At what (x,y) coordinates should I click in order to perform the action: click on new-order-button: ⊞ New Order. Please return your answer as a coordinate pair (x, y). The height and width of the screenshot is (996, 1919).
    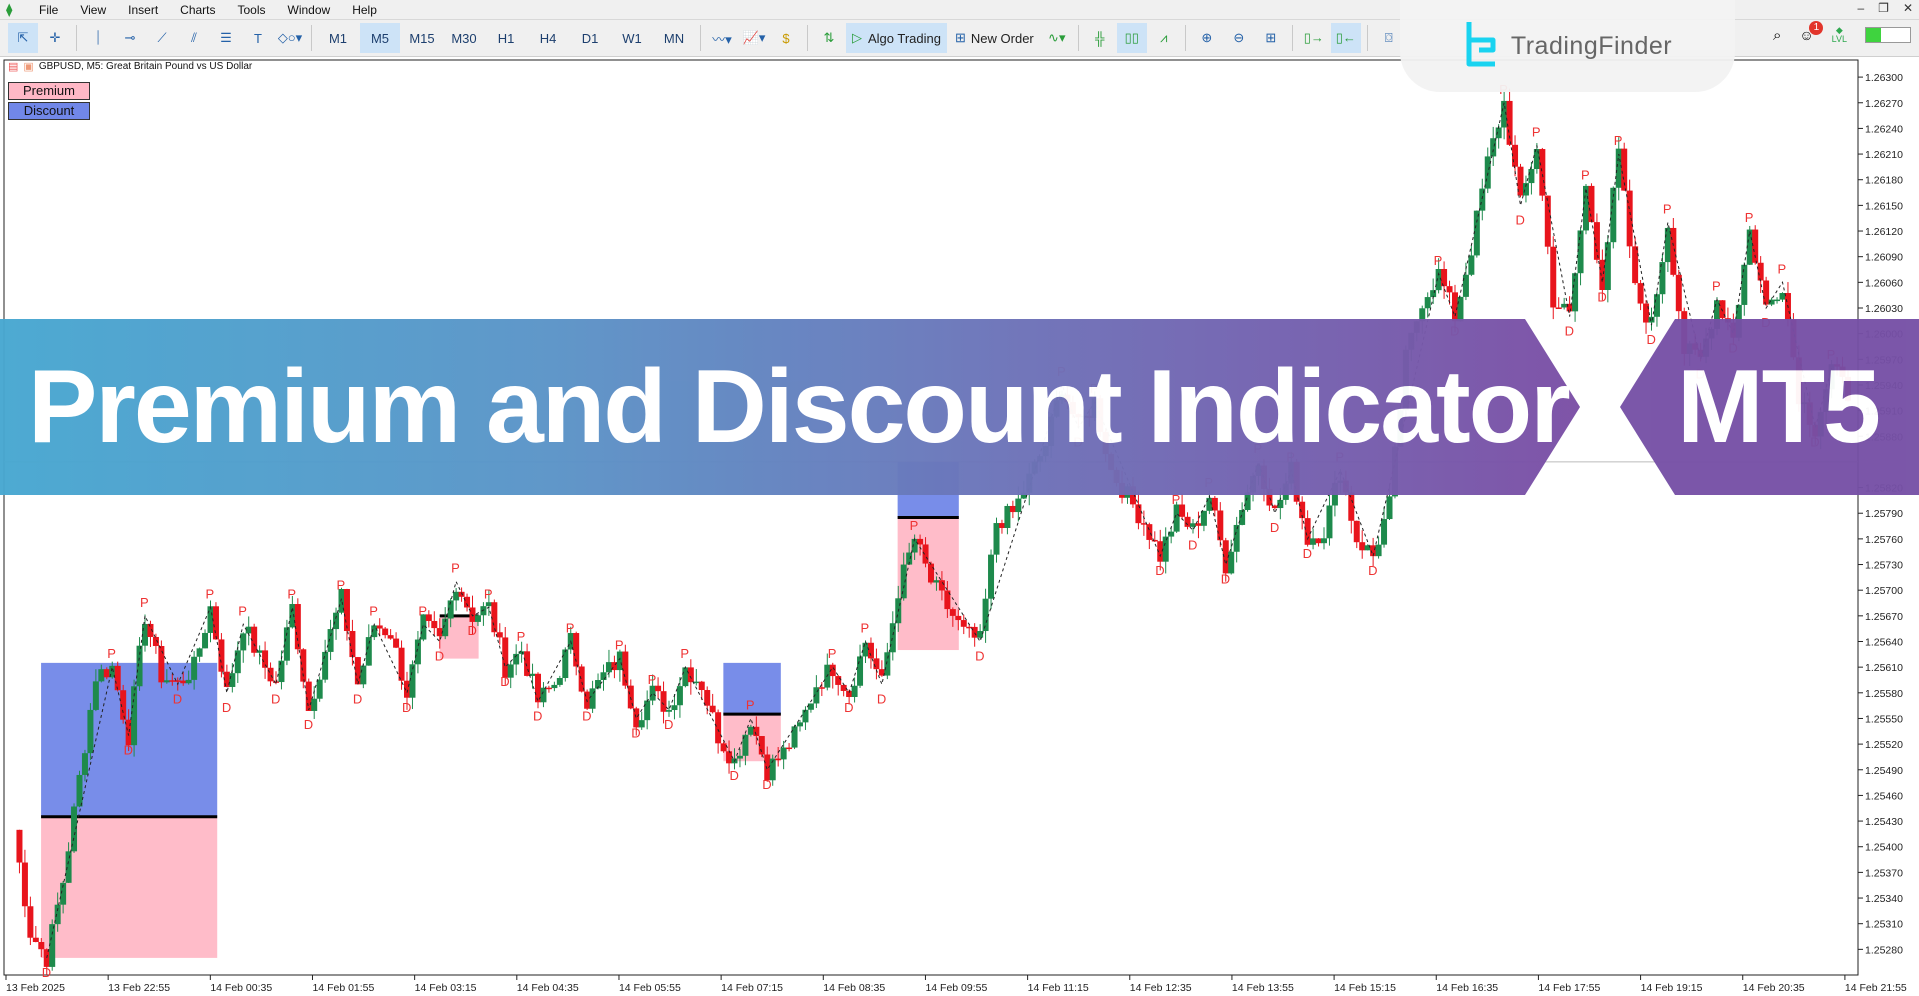
    Looking at the image, I should click on (994, 38).